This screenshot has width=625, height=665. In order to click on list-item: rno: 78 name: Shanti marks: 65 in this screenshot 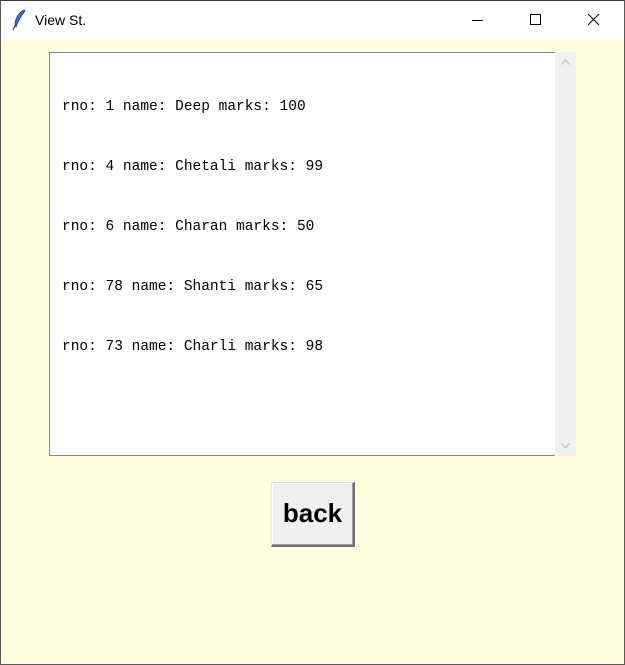, I will do `click(192, 287)`.